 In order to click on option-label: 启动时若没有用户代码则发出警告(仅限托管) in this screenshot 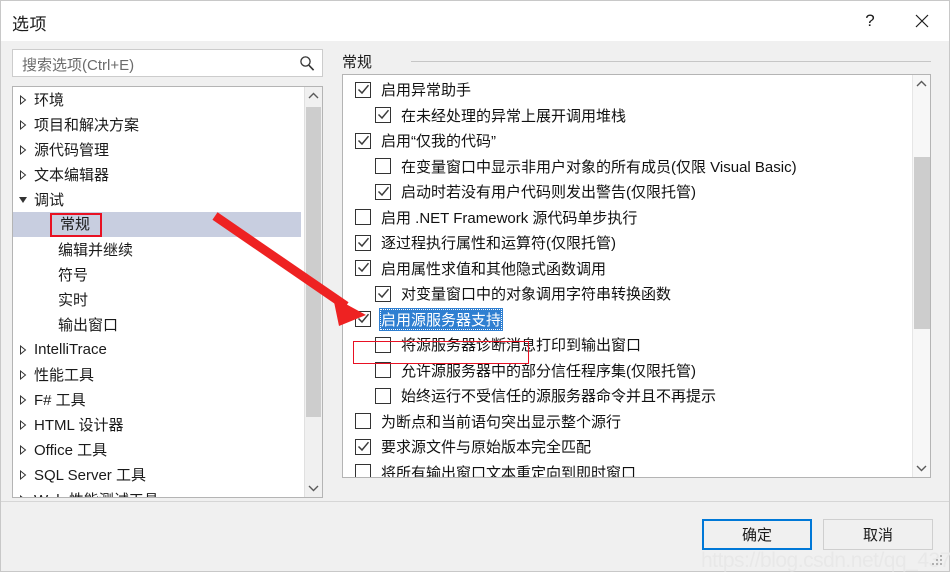, I will do `click(548, 193)`.